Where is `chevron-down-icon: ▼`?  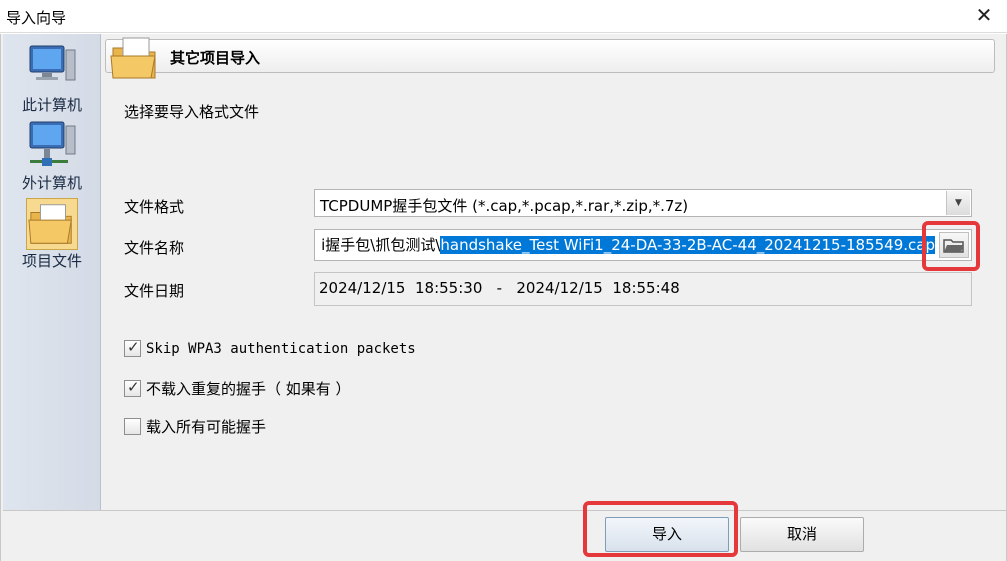
chevron-down-icon: ▼ is located at coordinates (958, 203).